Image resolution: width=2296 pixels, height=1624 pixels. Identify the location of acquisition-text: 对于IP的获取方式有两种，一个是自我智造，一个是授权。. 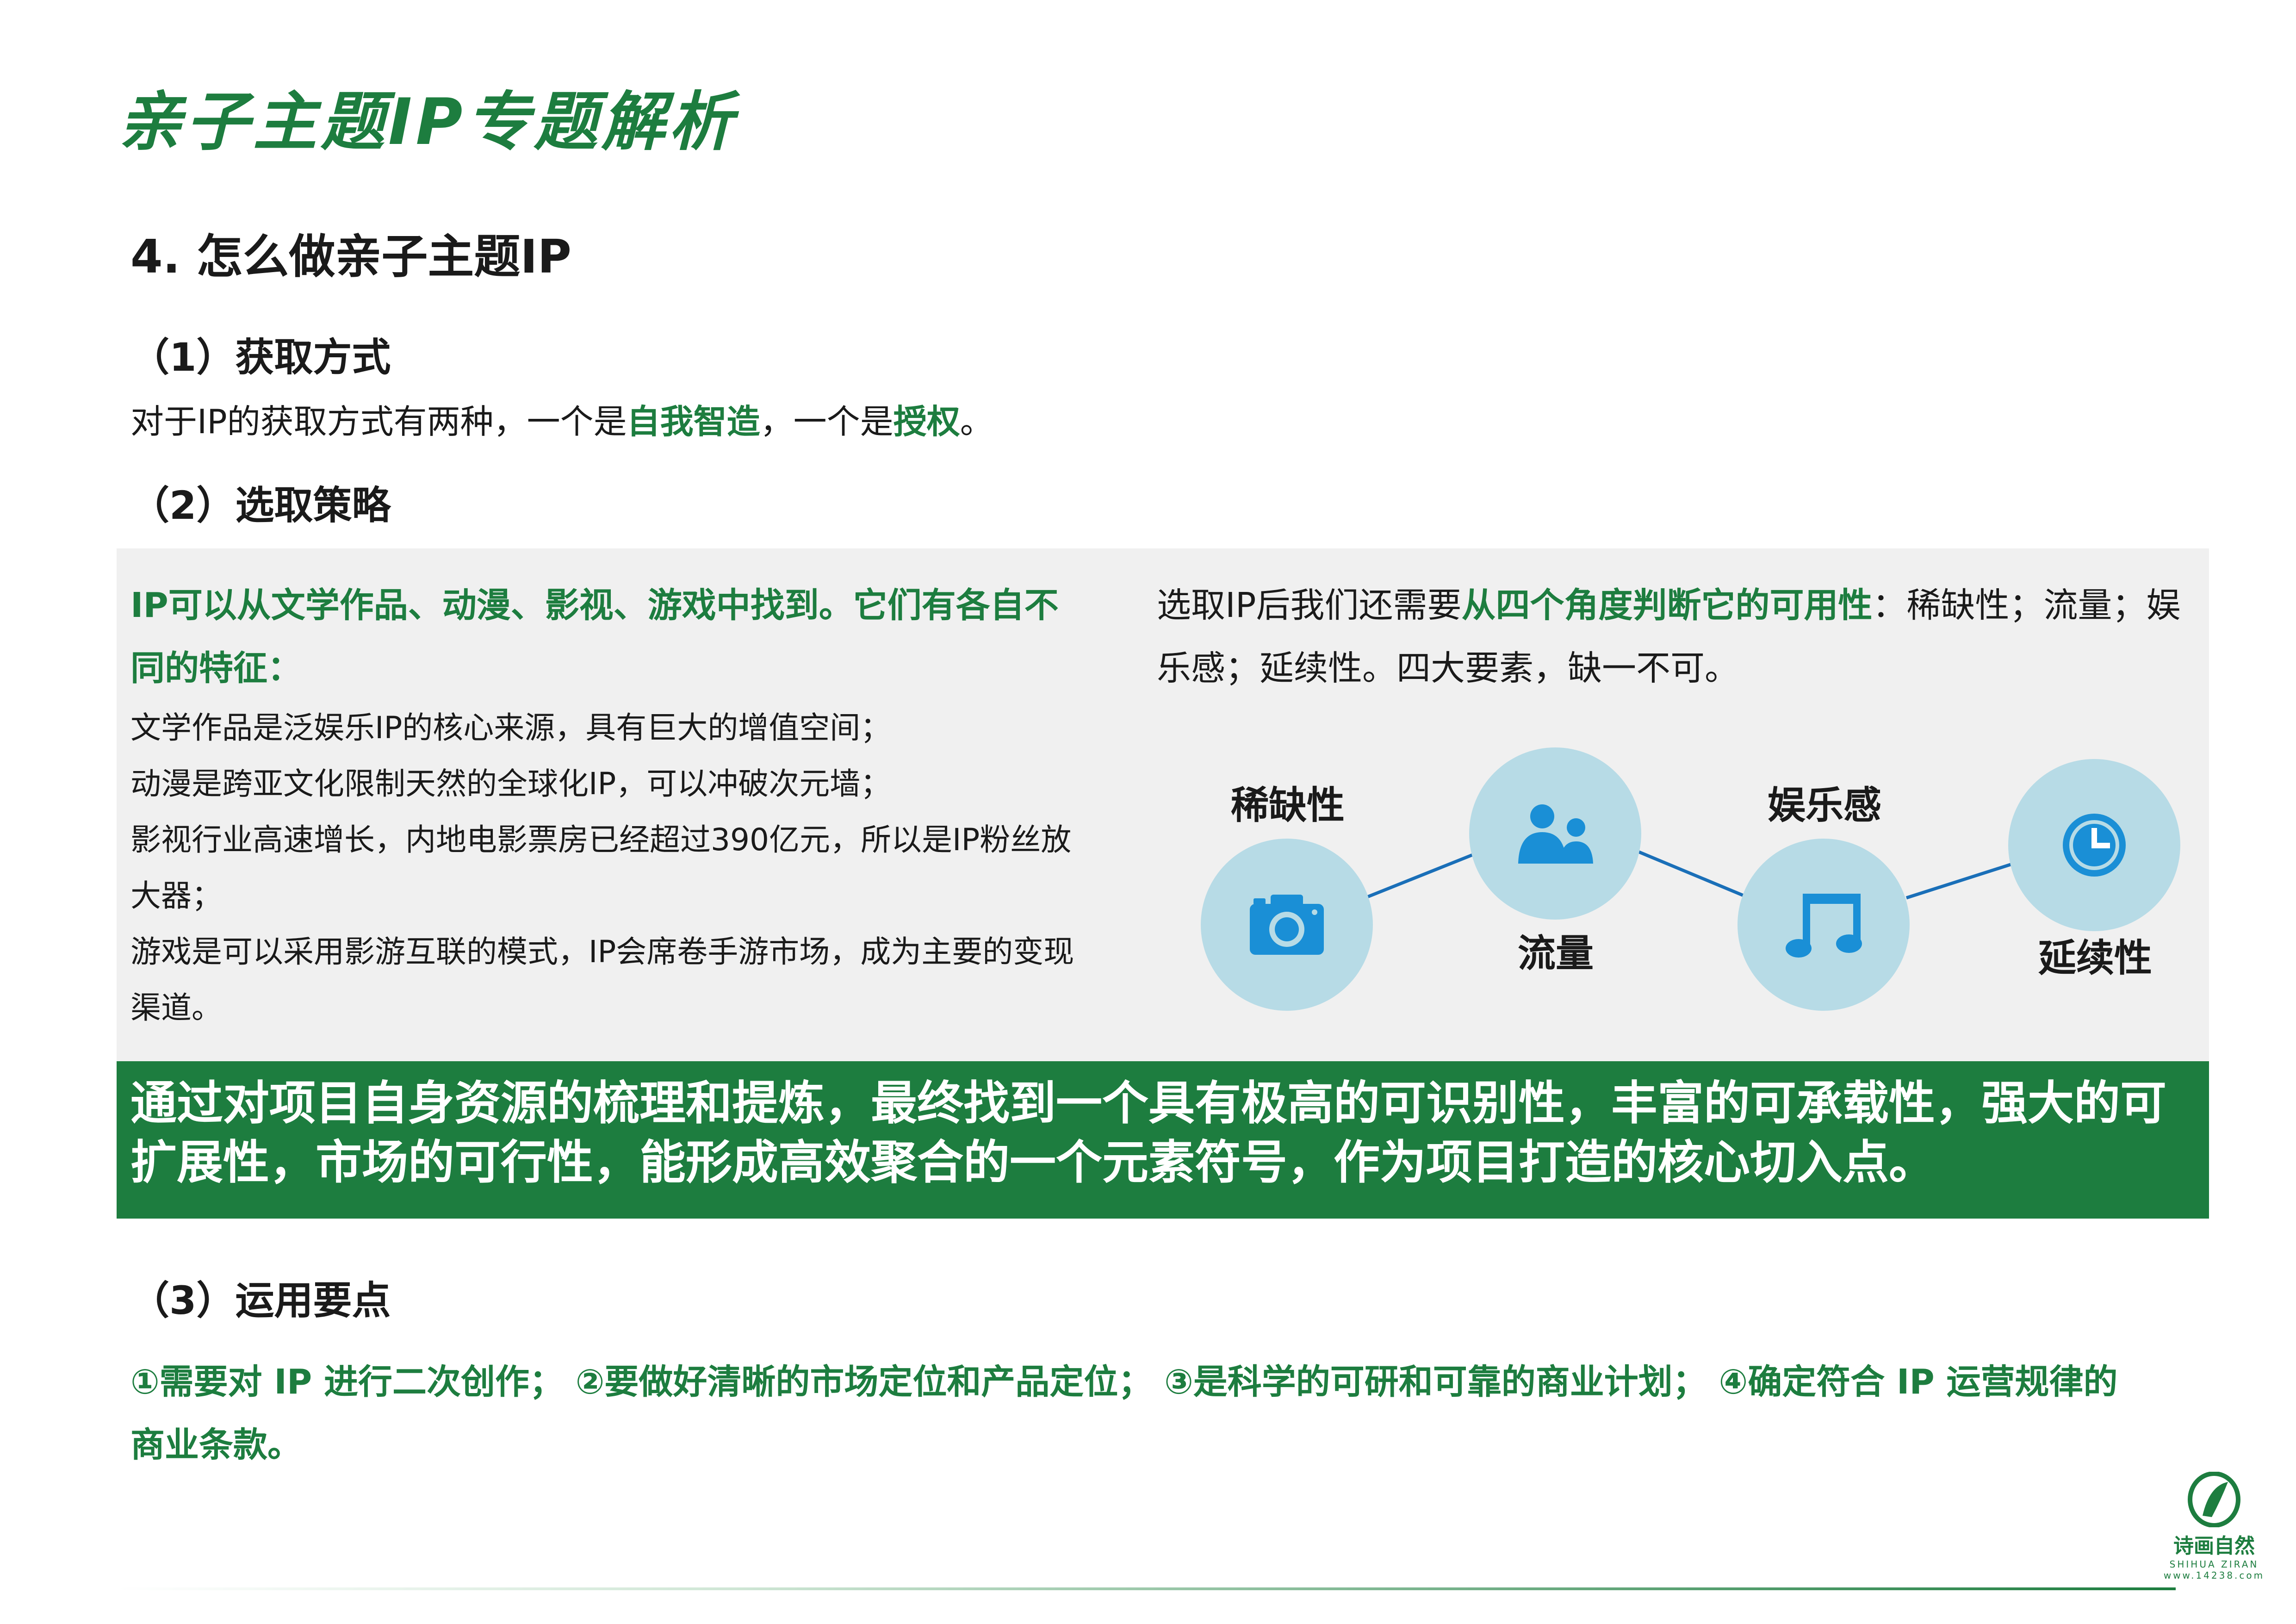
(562, 421).